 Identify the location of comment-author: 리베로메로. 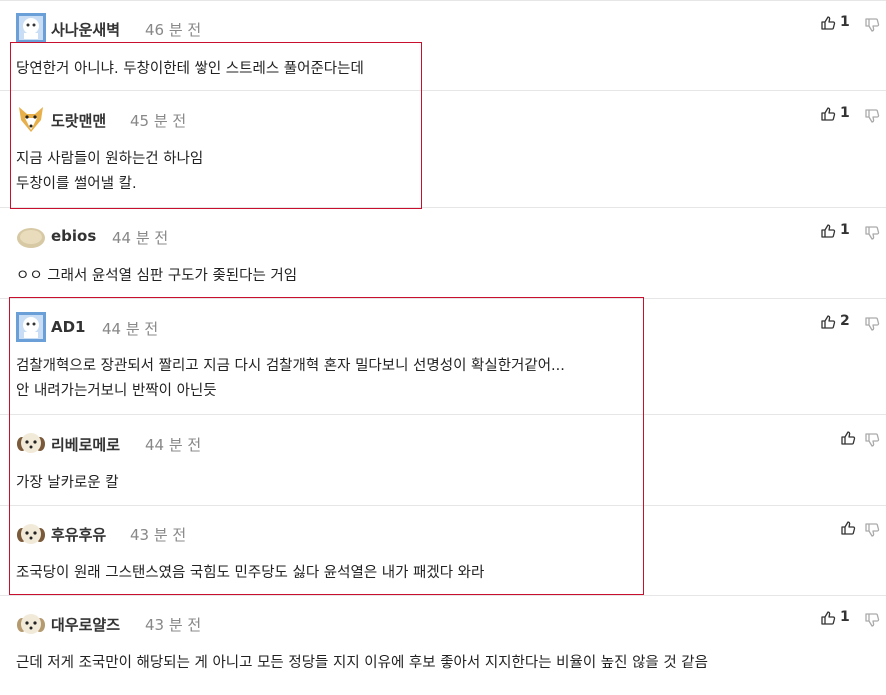
(85, 444).